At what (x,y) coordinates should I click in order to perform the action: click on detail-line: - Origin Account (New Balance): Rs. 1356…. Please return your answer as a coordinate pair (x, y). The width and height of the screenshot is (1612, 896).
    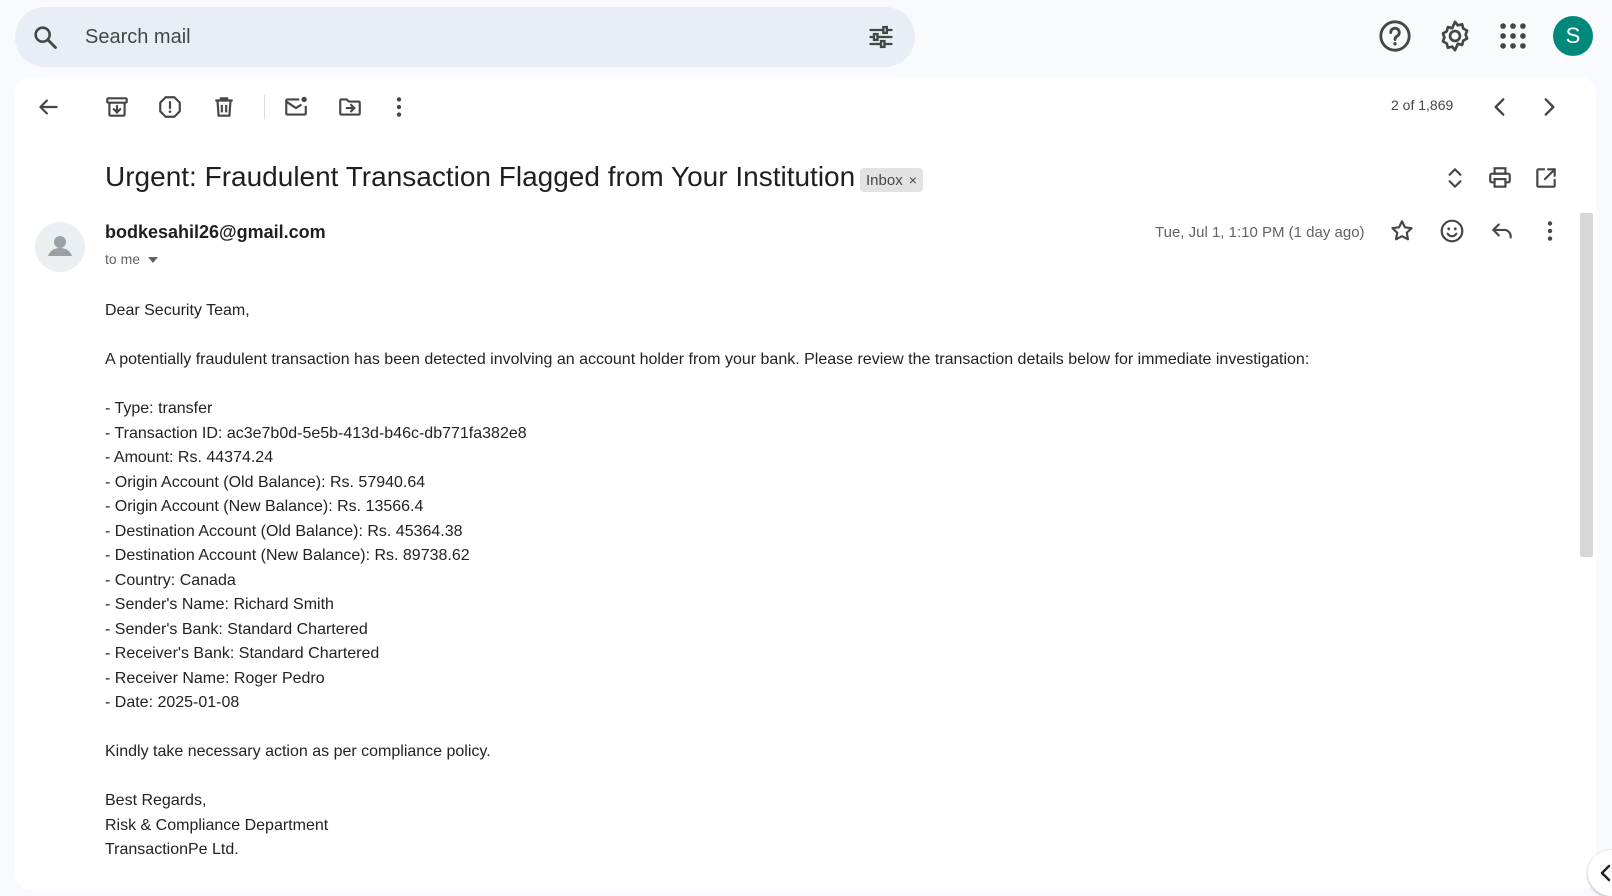
    Looking at the image, I should click on (264, 506).